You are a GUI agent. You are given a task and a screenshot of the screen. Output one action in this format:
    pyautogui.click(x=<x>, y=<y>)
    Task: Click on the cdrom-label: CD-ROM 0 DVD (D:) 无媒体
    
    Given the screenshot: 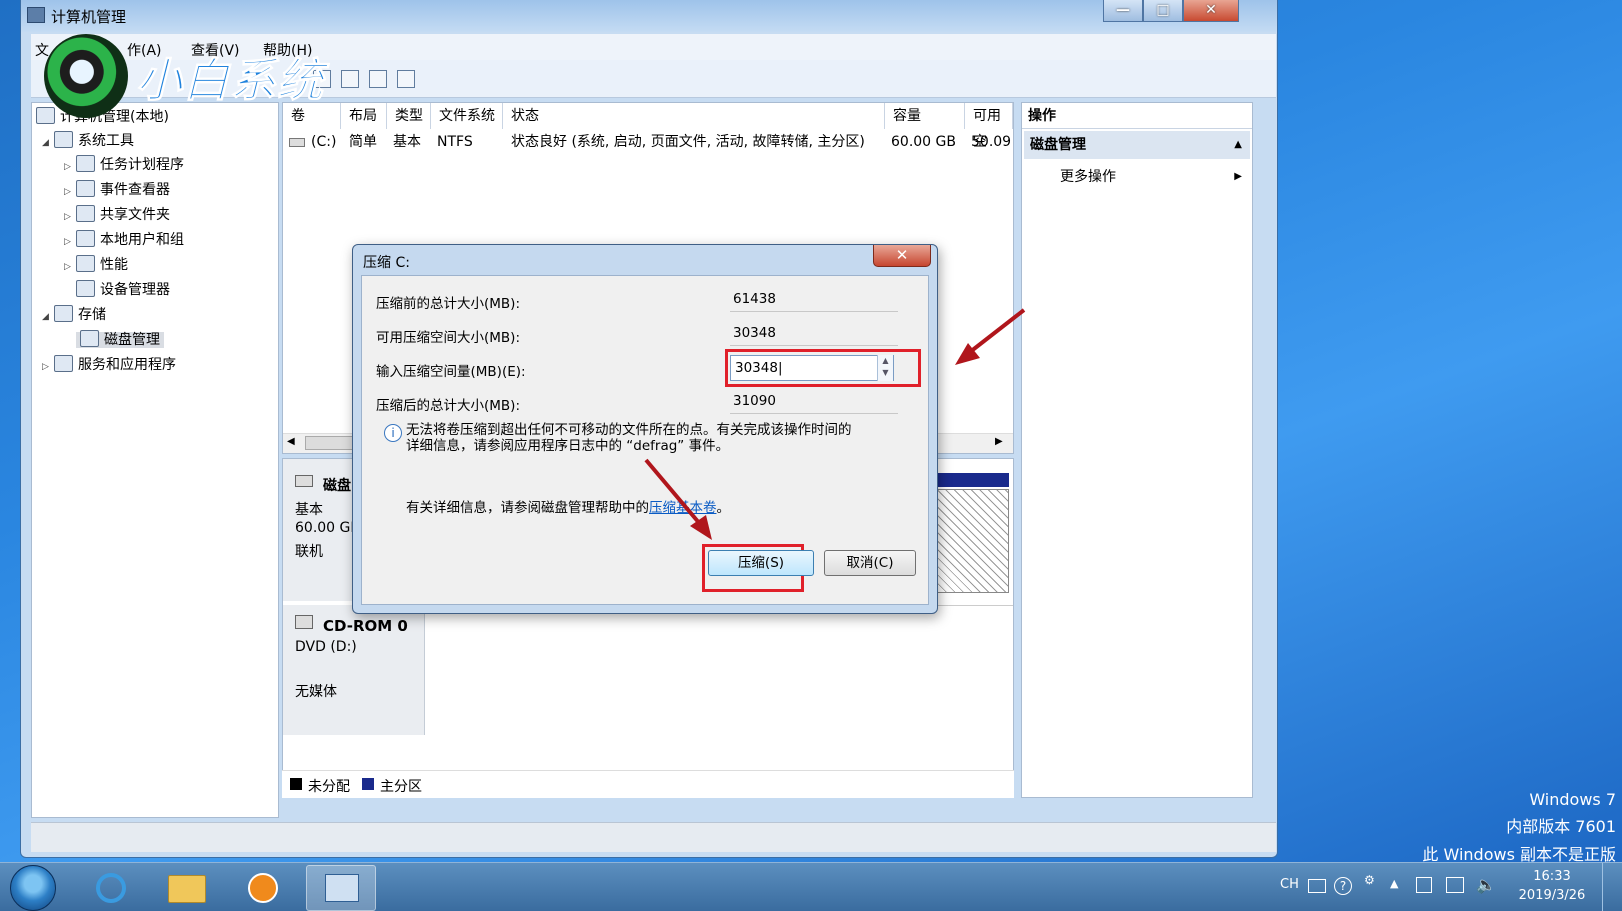 What is the action you would take?
    pyautogui.click(x=354, y=670)
    